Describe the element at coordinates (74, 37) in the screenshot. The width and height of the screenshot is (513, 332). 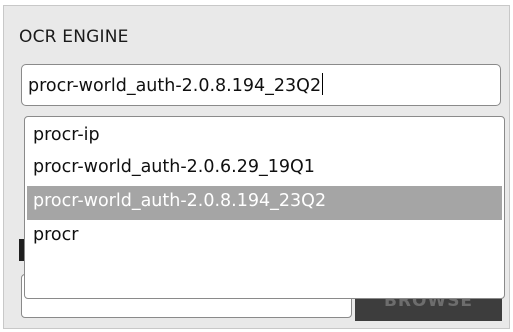
I see `ocr-engine-label: OCR ENGINE` at that location.